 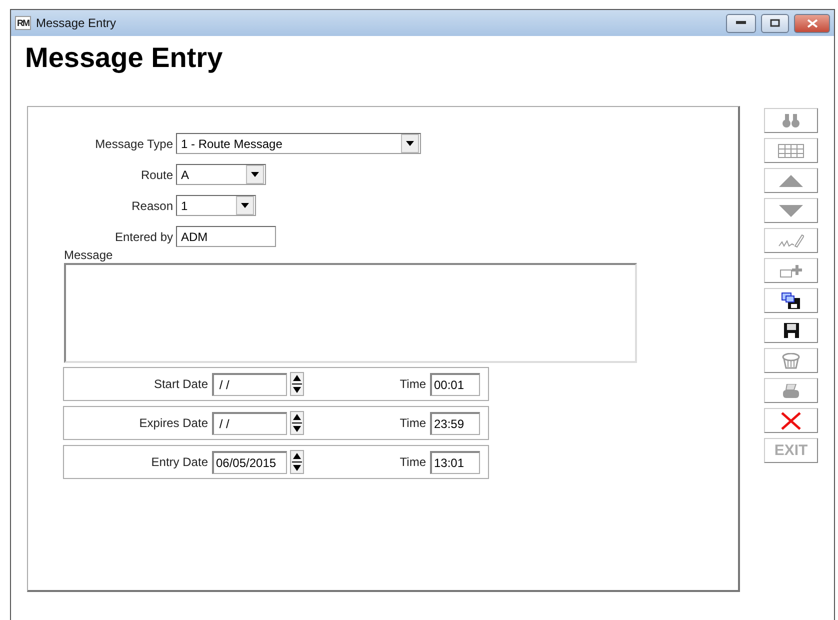 What do you see at coordinates (157, 175) in the screenshot?
I see `field-label: Route` at bounding box center [157, 175].